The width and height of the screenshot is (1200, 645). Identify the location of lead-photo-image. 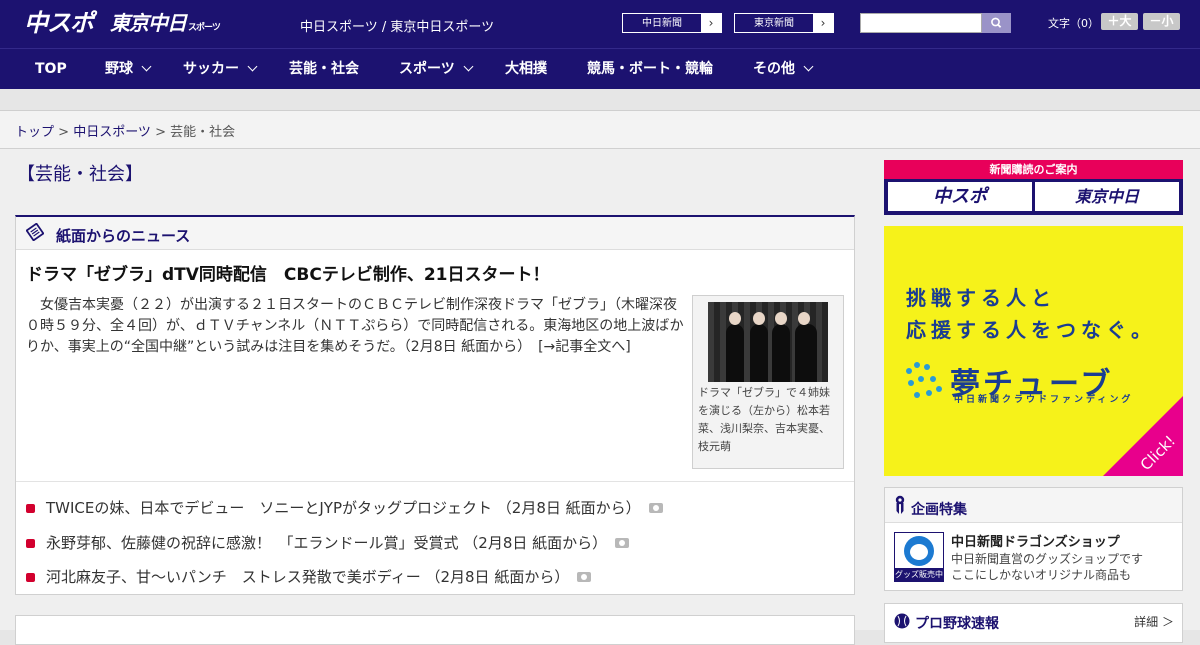
(768, 342).